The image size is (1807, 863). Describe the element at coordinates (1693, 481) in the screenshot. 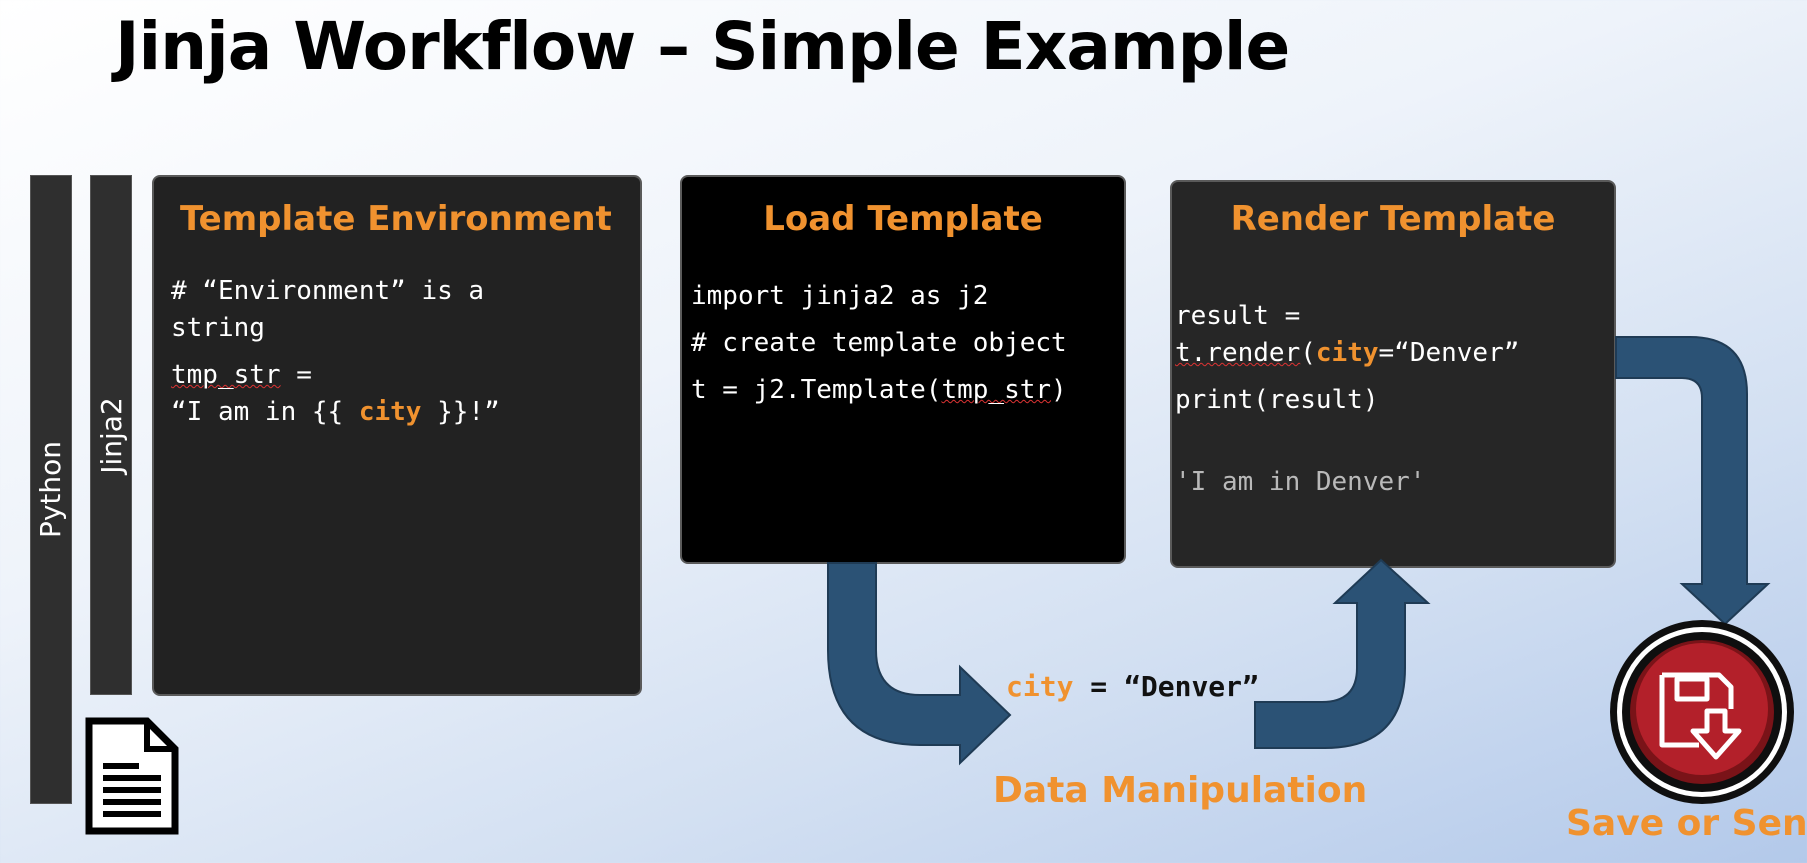

I see `render-to-save-arrow` at that location.